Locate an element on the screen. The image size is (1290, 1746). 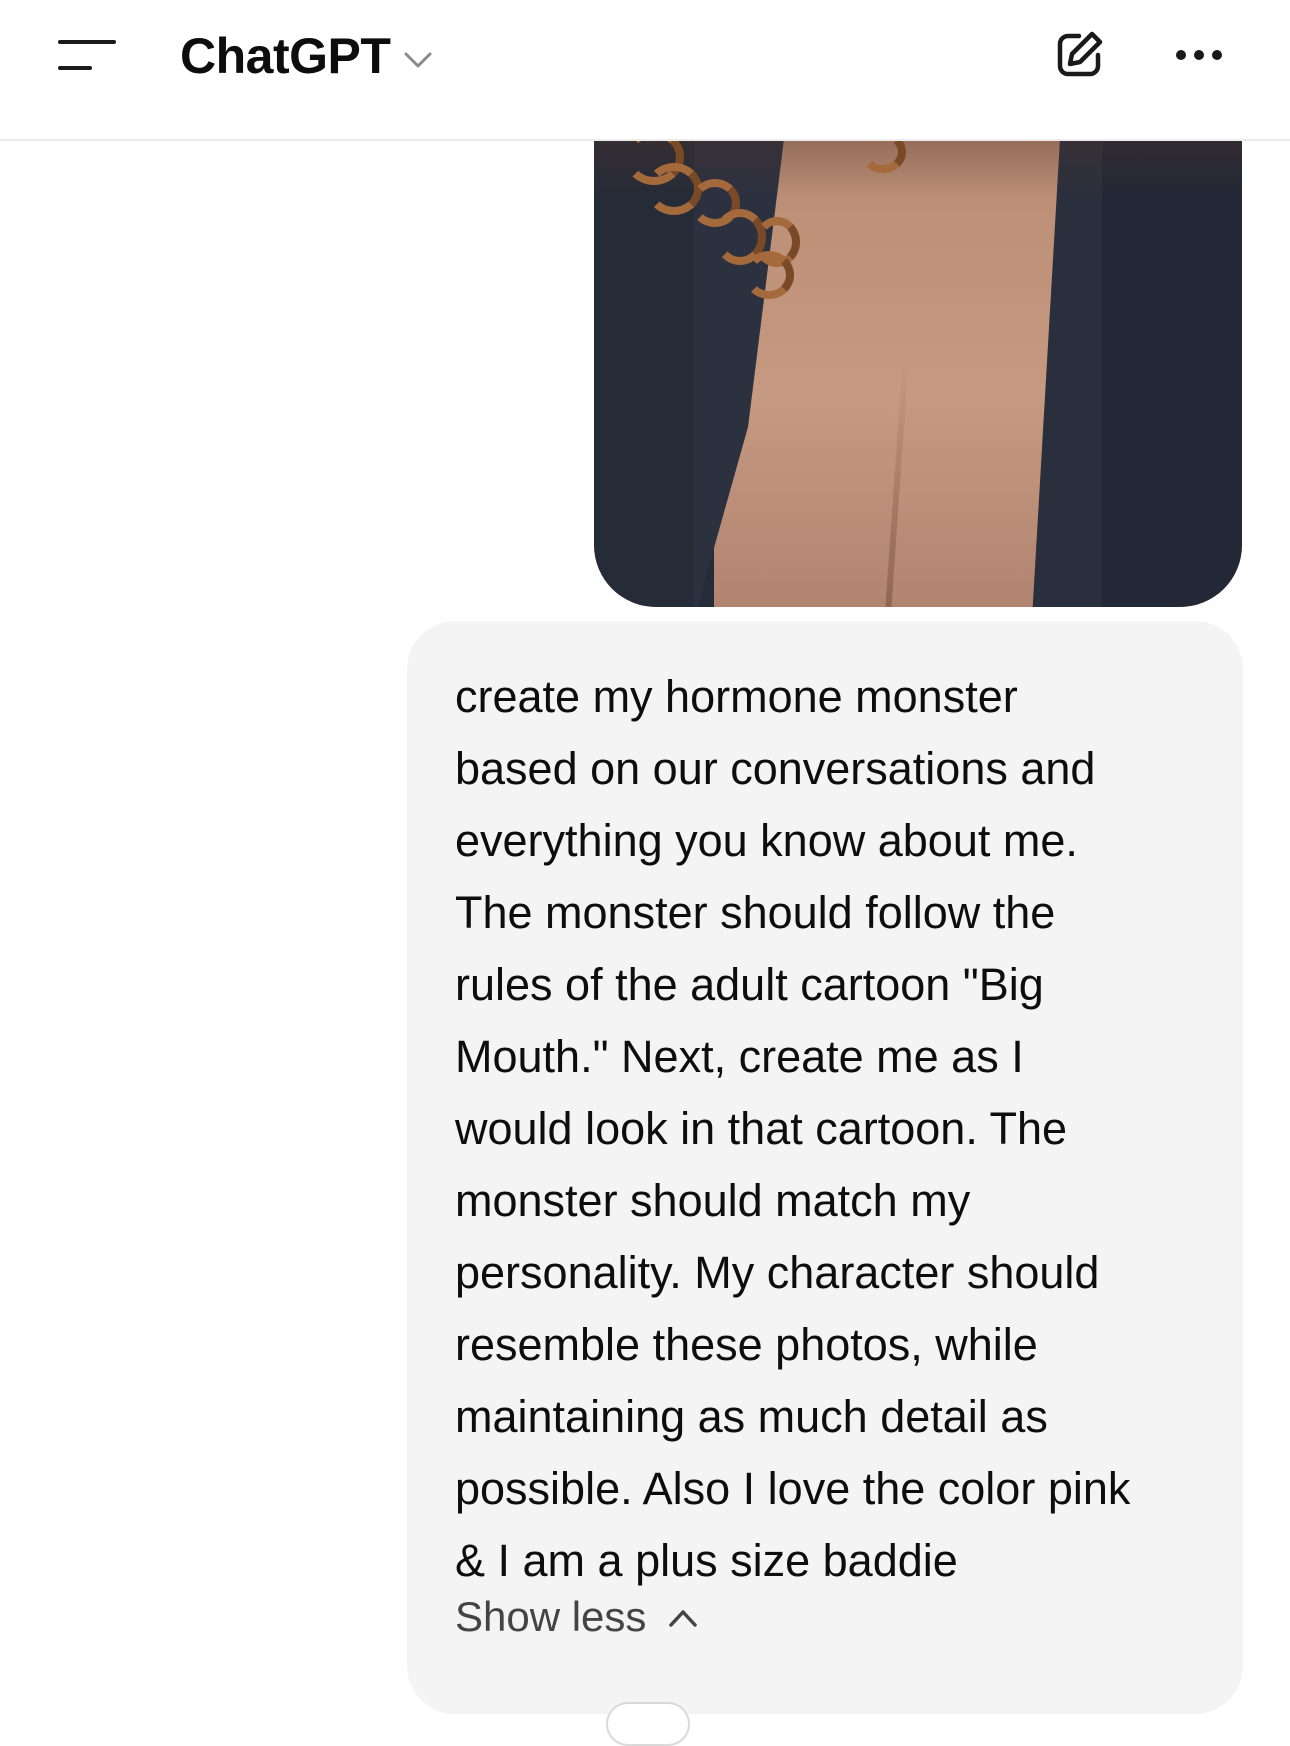
model-selector: ChatGPT is located at coordinates (306, 56).